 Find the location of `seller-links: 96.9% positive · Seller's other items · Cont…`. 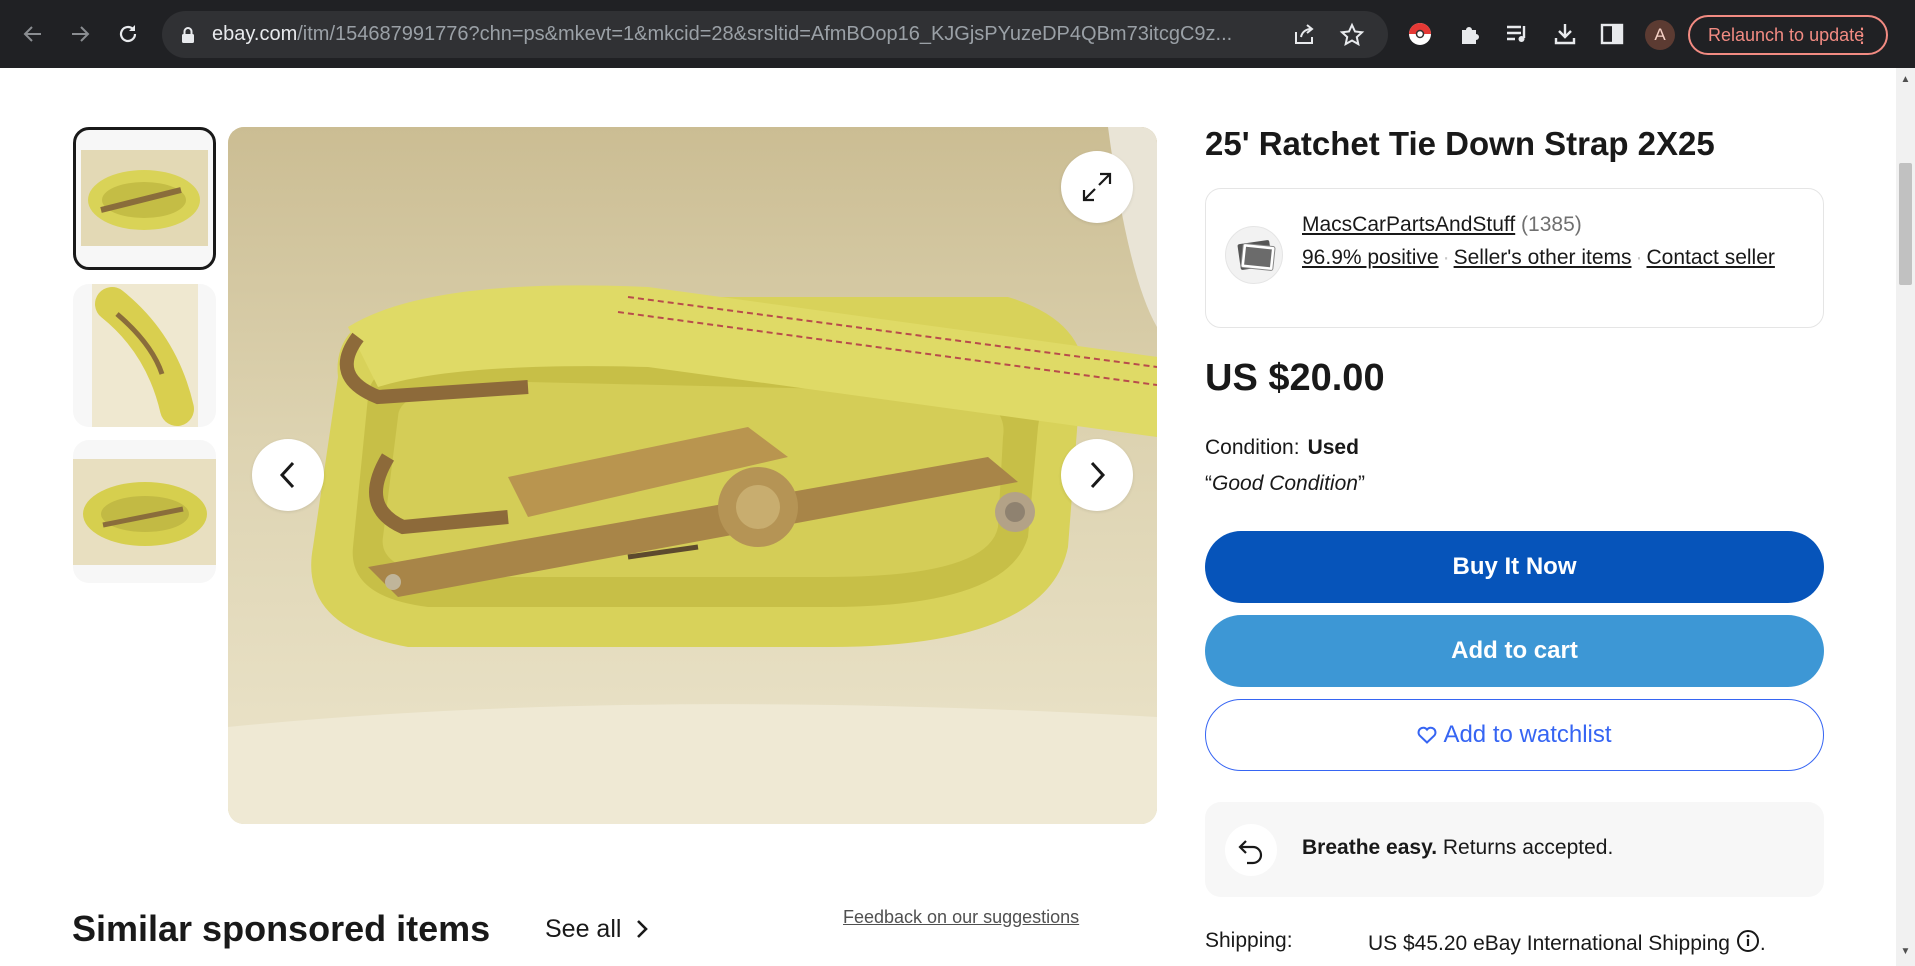

seller-links: 96.9% positive · Seller's other items · Cont… is located at coordinates (1552, 258).